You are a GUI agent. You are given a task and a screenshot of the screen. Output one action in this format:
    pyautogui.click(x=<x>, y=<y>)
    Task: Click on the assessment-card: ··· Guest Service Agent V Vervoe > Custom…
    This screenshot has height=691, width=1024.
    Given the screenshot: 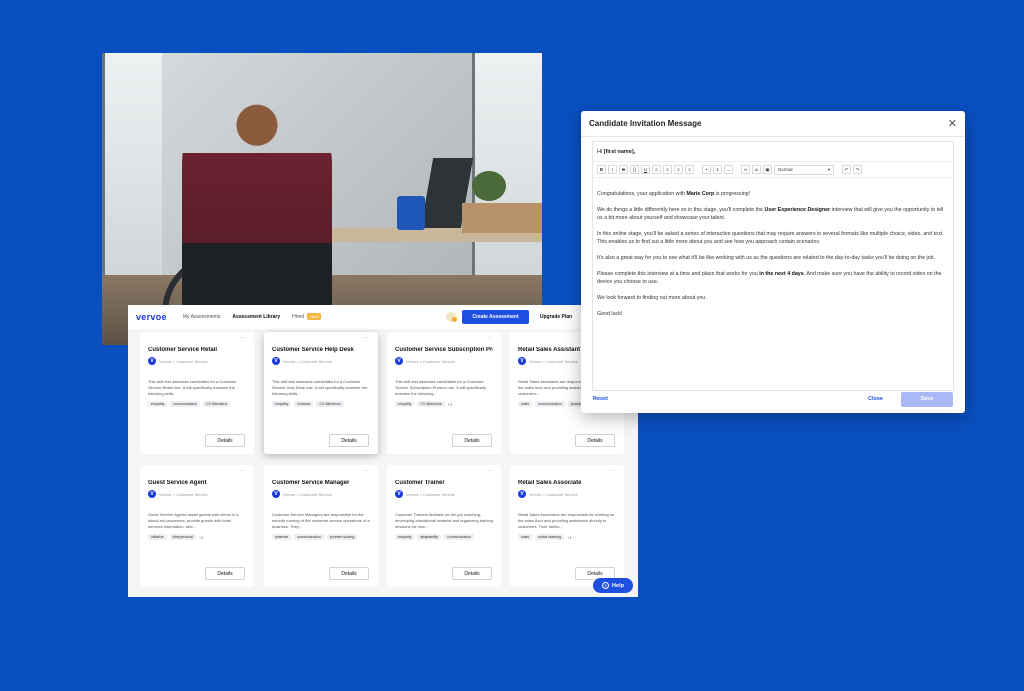 What is the action you would take?
    pyautogui.click(x=197, y=526)
    